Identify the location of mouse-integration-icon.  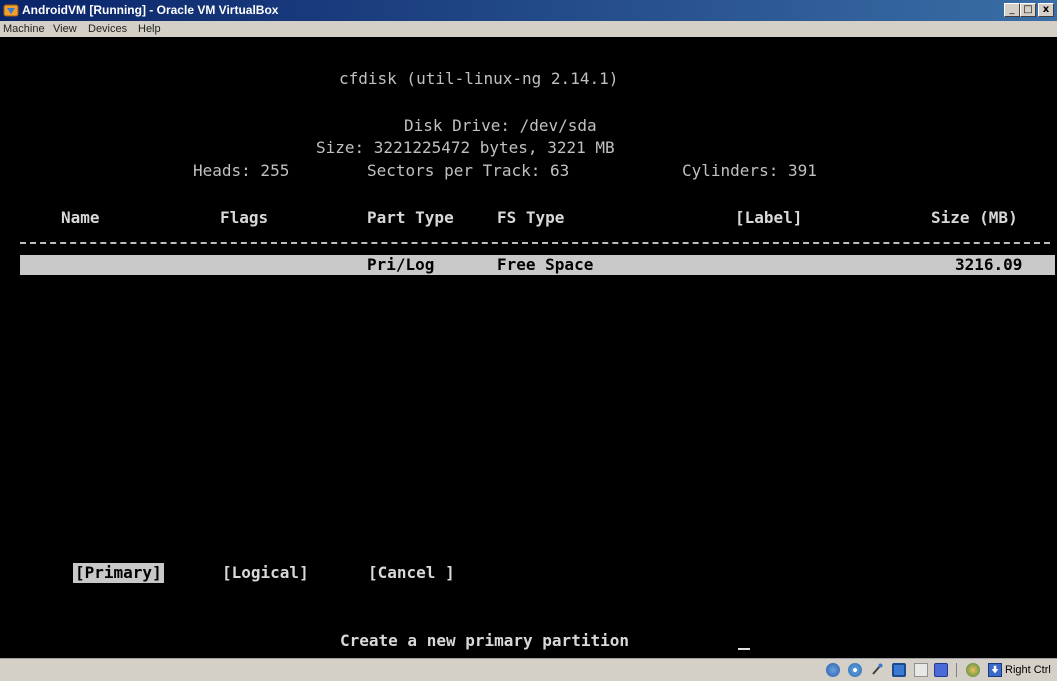
(973, 670).